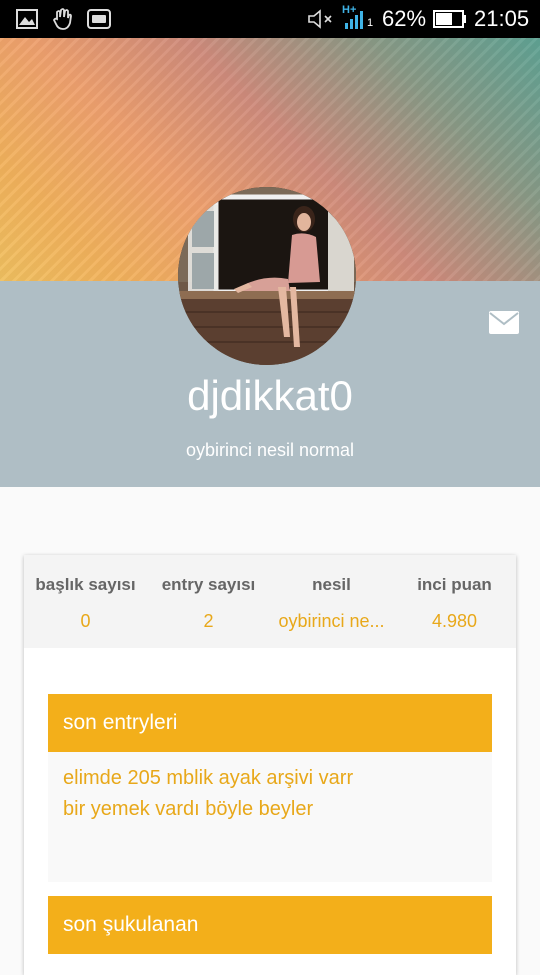 Image resolution: width=540 pixels, height=975 pixels. What do you see at coordinates (270, 925) in the screenshot?
I see `upvoted-header: son şukulanan` at bounding box center [270, 925].